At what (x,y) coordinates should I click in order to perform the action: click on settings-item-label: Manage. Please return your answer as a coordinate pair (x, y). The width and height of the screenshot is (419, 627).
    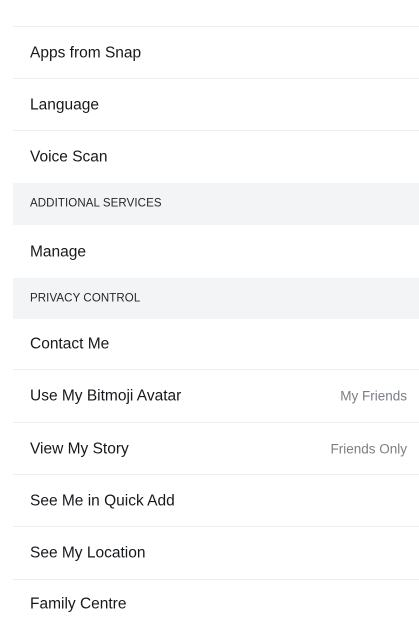
    Looking at the image, I should click on (58, 251).